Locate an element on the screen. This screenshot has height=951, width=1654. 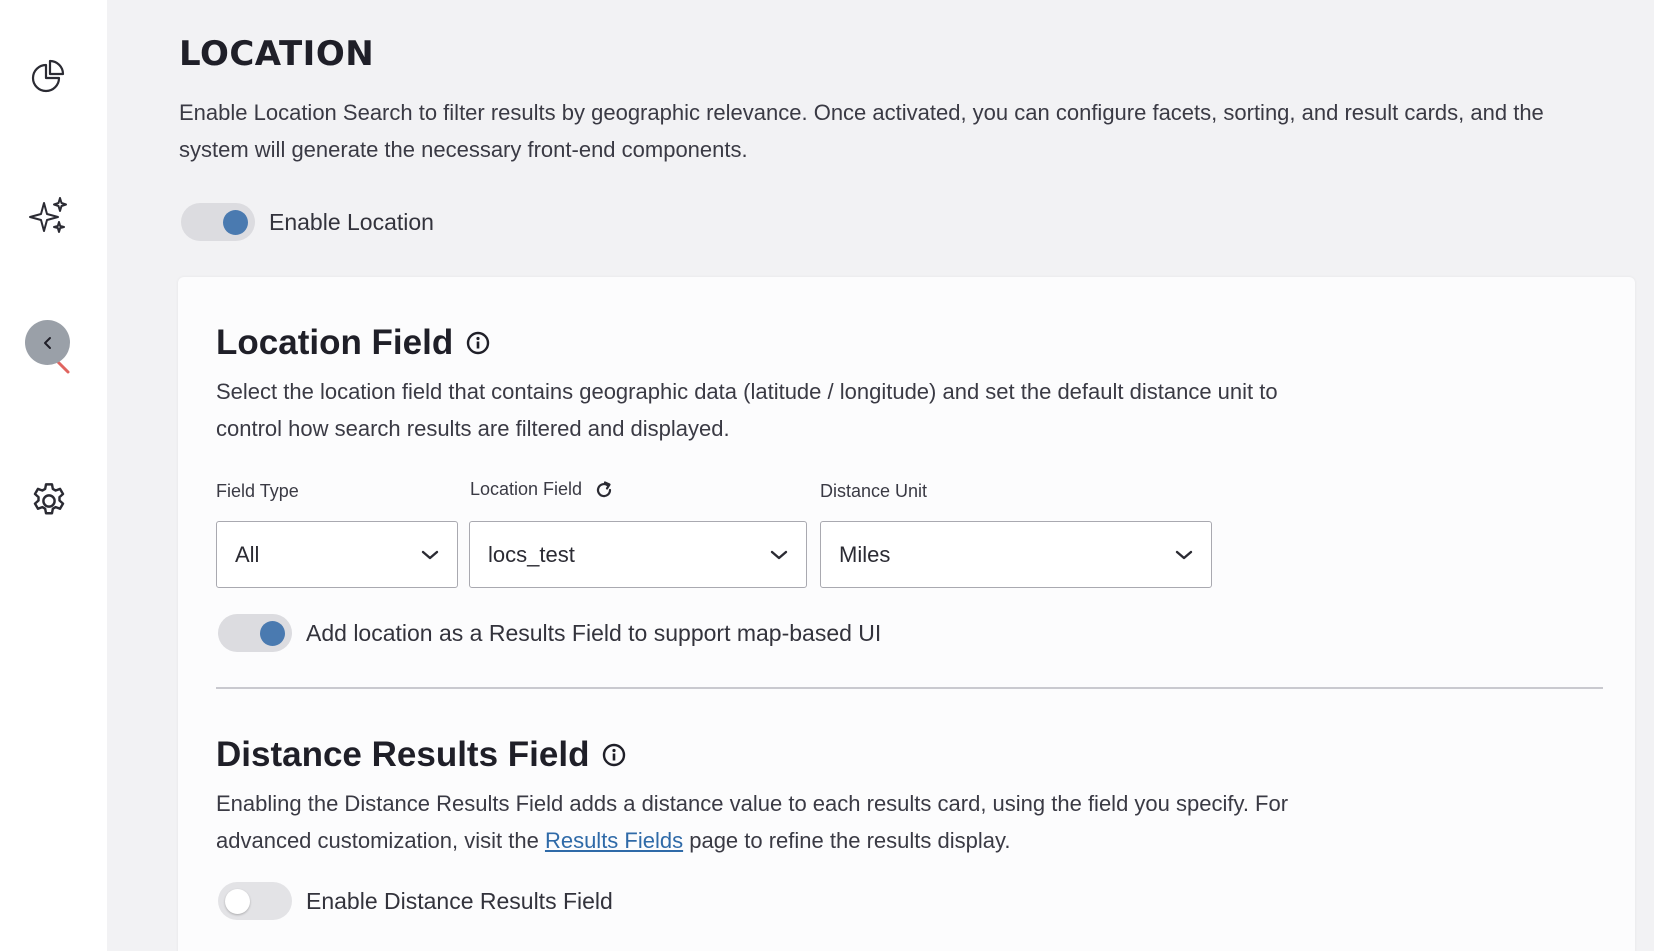
distance-unit-label: Distance Unit is located at coordinates (874, 491).